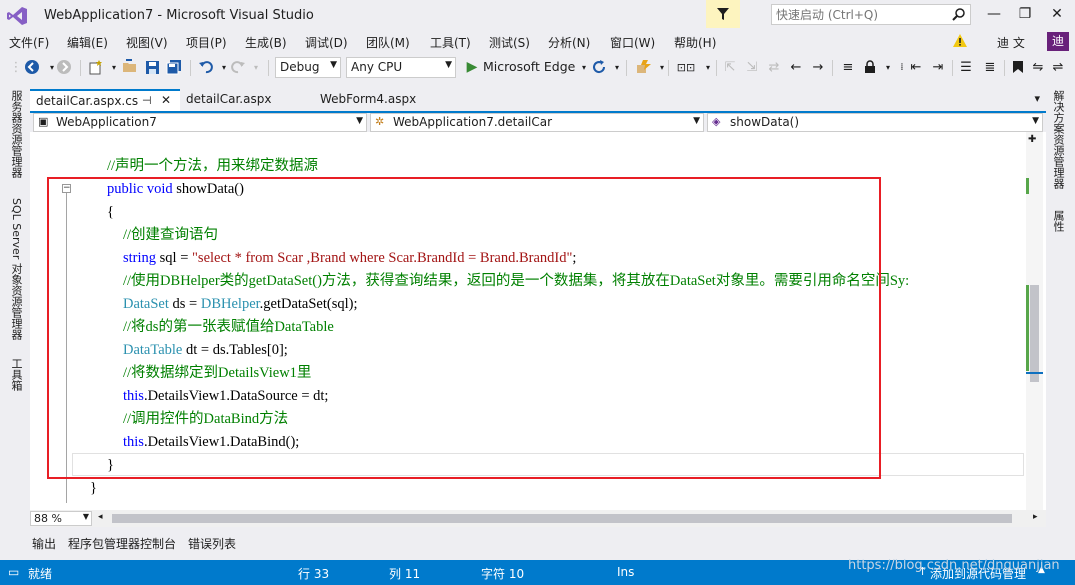 The image size is (1075, 585). I want to click on restore-button: ❐, so click(1025, 14).